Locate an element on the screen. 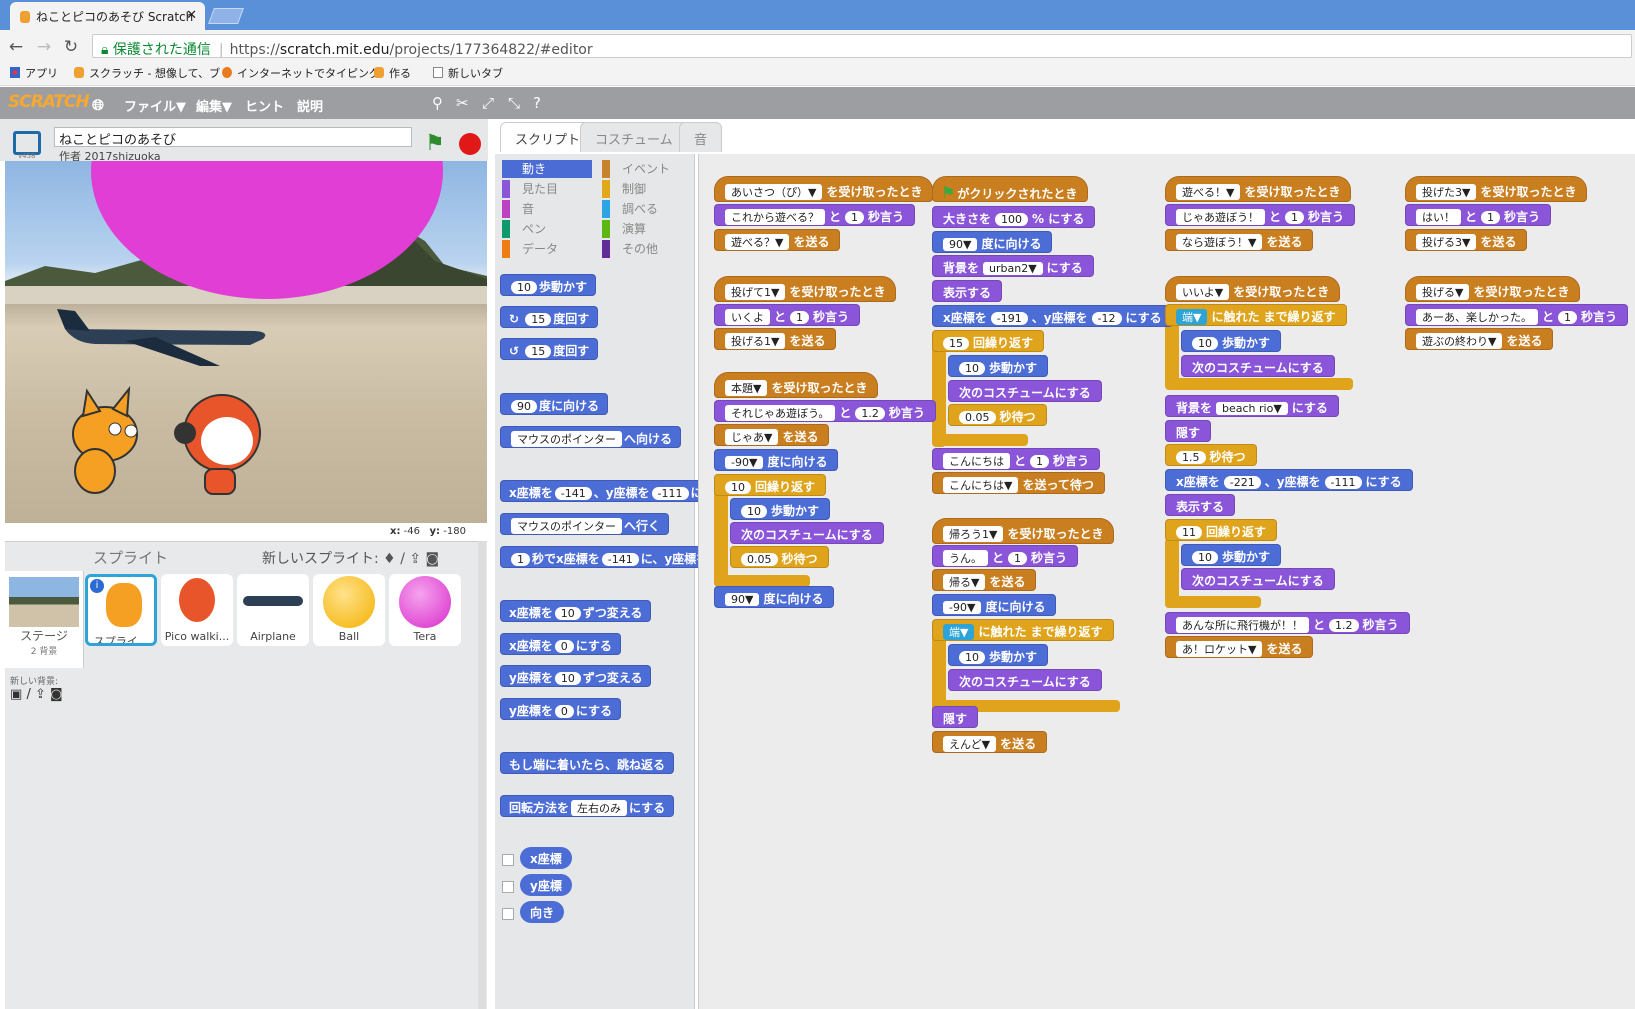 The width and height of the screenshot is (1635, 1009). menu-edit: 編集▼ is located at coordinates (214, 105).